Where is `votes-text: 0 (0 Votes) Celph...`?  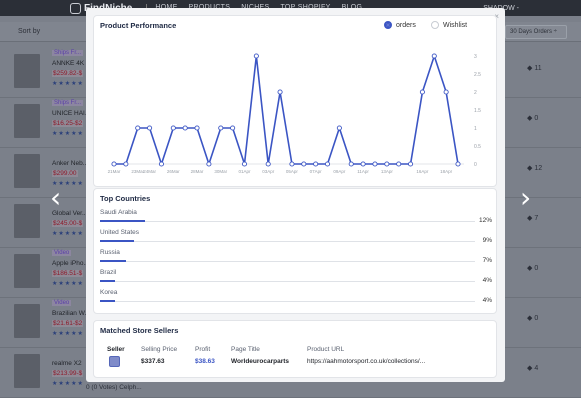 votes-text: 0 (0 Votes) Celph... is located at coordinates (114, 387).